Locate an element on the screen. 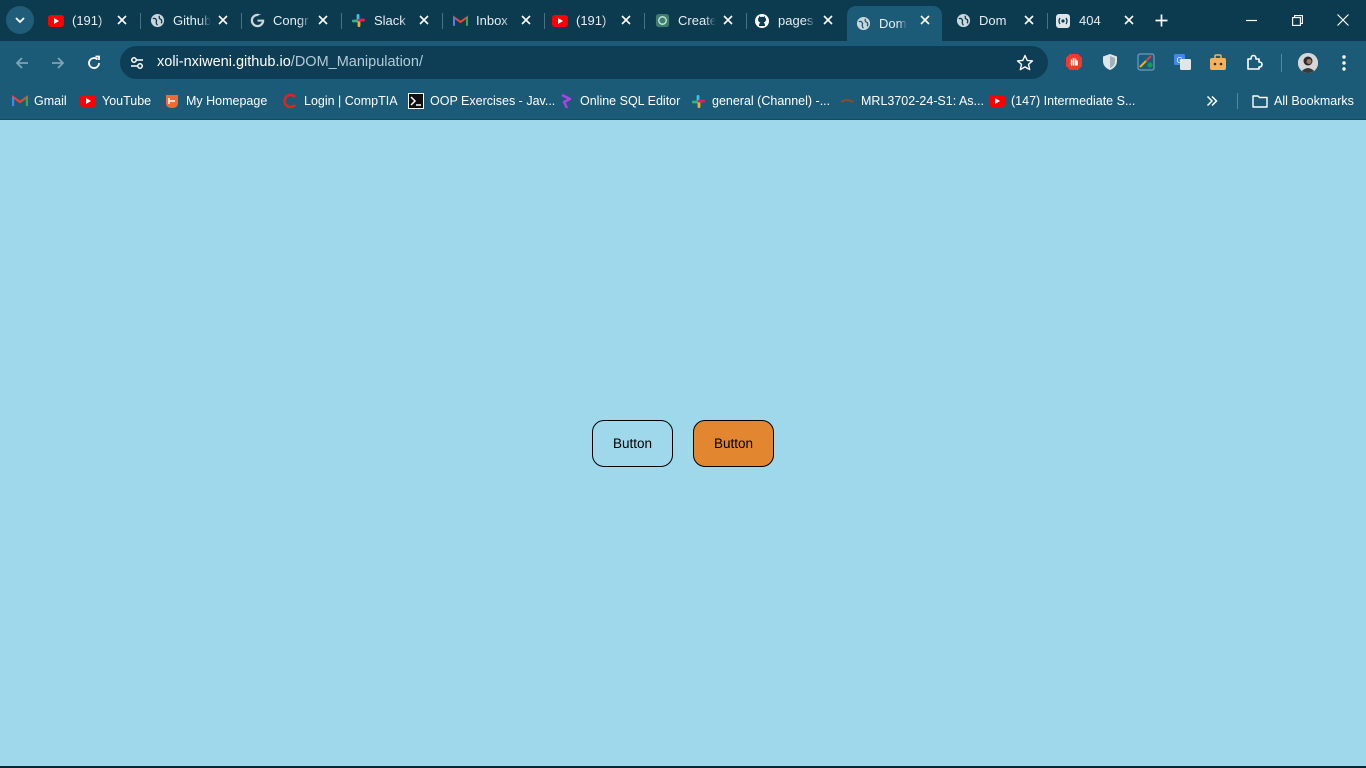 Image resolution: width=1366 pixels, height=768 pixels. google-icon is located at coordinates (257, 21).